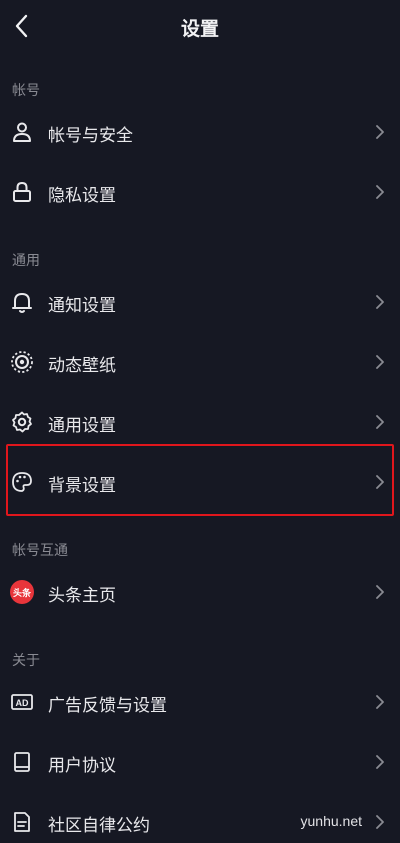  Describe the element at coordinates (82, 766) in the screenshot. I see `row-label: 用户协议` at that location.